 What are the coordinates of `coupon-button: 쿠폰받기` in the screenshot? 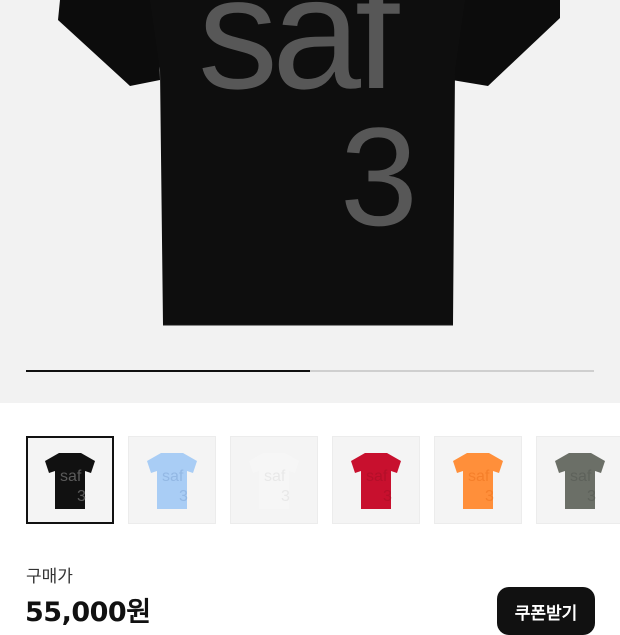 It's located at (546, 611).